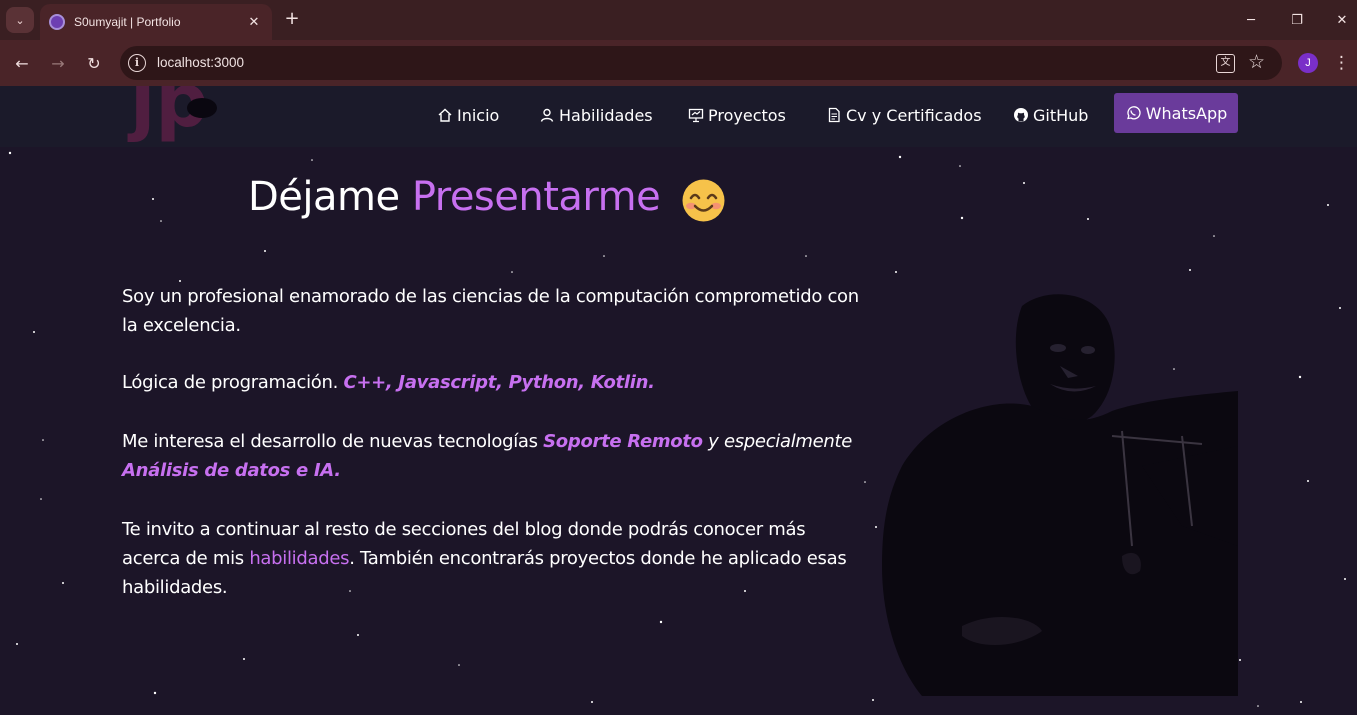  I want to click on nav-label-habilidades: Habilidades, so click(606, 115).